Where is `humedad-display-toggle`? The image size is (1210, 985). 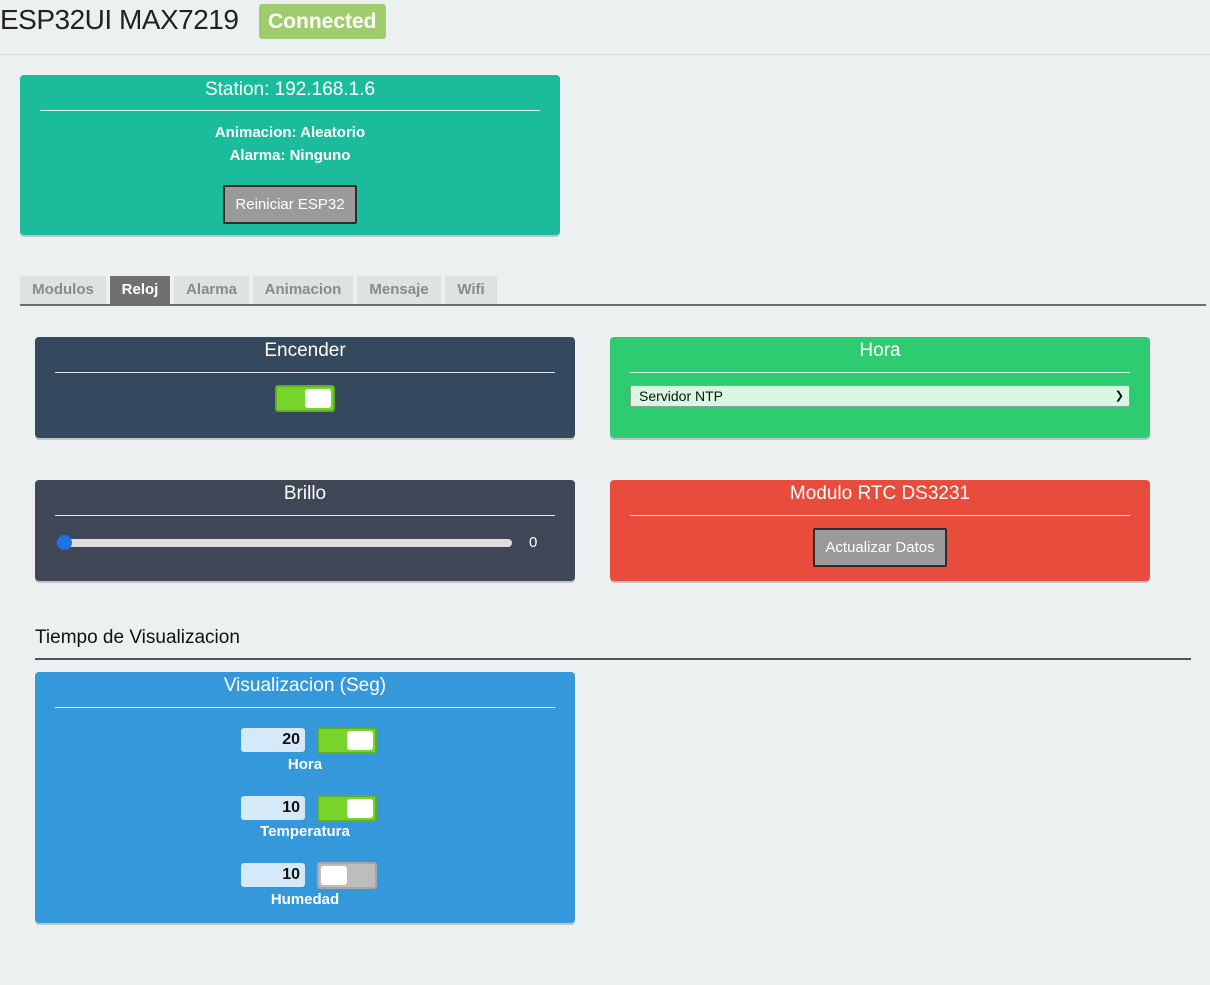 humedad-display-toggle is located at coordinates (347, 875).